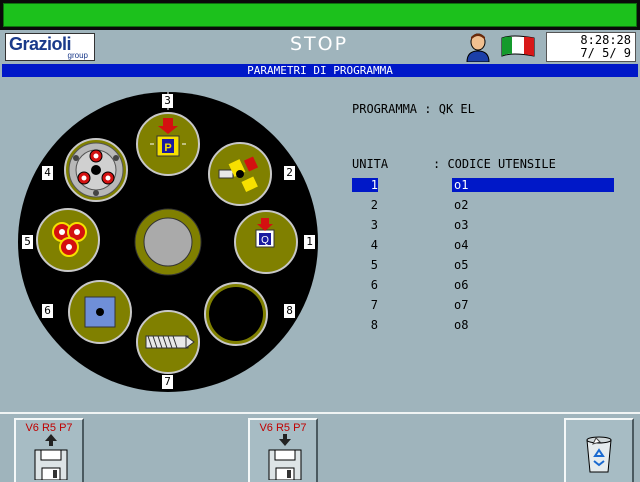  I want to click on letter-q: Q, so click(265, 240).